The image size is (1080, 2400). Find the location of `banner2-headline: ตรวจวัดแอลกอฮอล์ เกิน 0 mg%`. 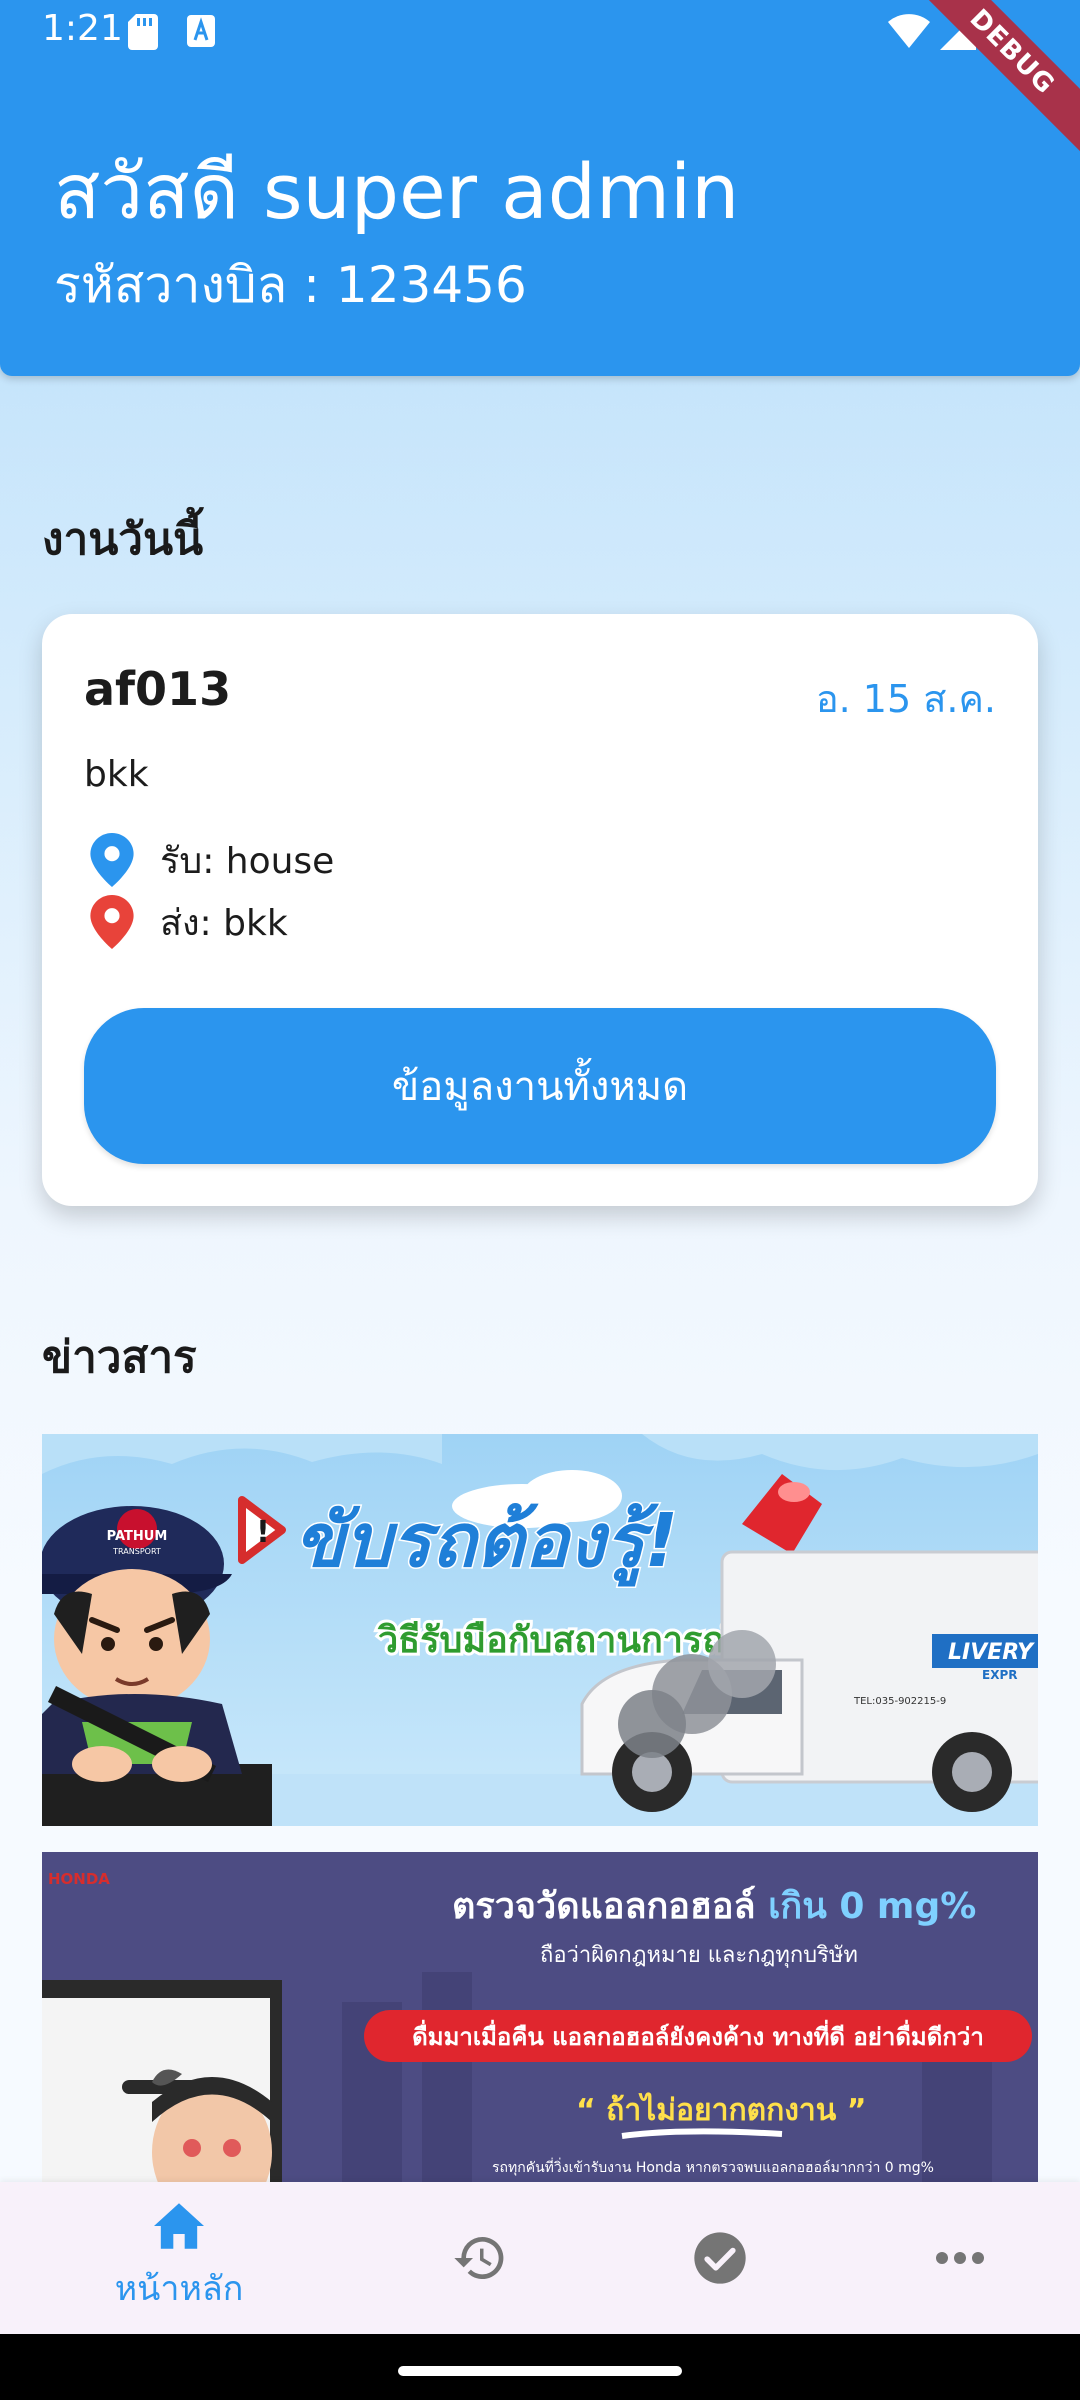

banner2-headline: ตรวจวัดแอลกอฮอล์ เกิน 0 mg% is located at coordinates (714, 1906).